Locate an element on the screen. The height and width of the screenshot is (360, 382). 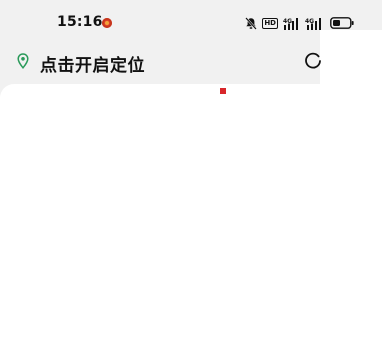
battery-icon is located at coordinates (342, 23).